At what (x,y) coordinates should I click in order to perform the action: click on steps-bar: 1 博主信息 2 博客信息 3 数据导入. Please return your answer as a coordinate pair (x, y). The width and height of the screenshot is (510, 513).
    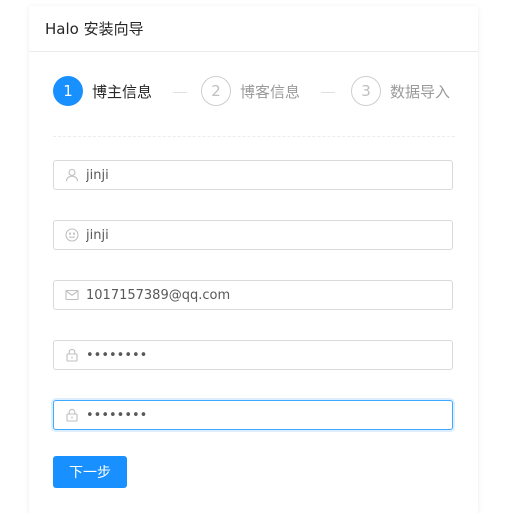
    Looking at the image, I should click on (255, 92).